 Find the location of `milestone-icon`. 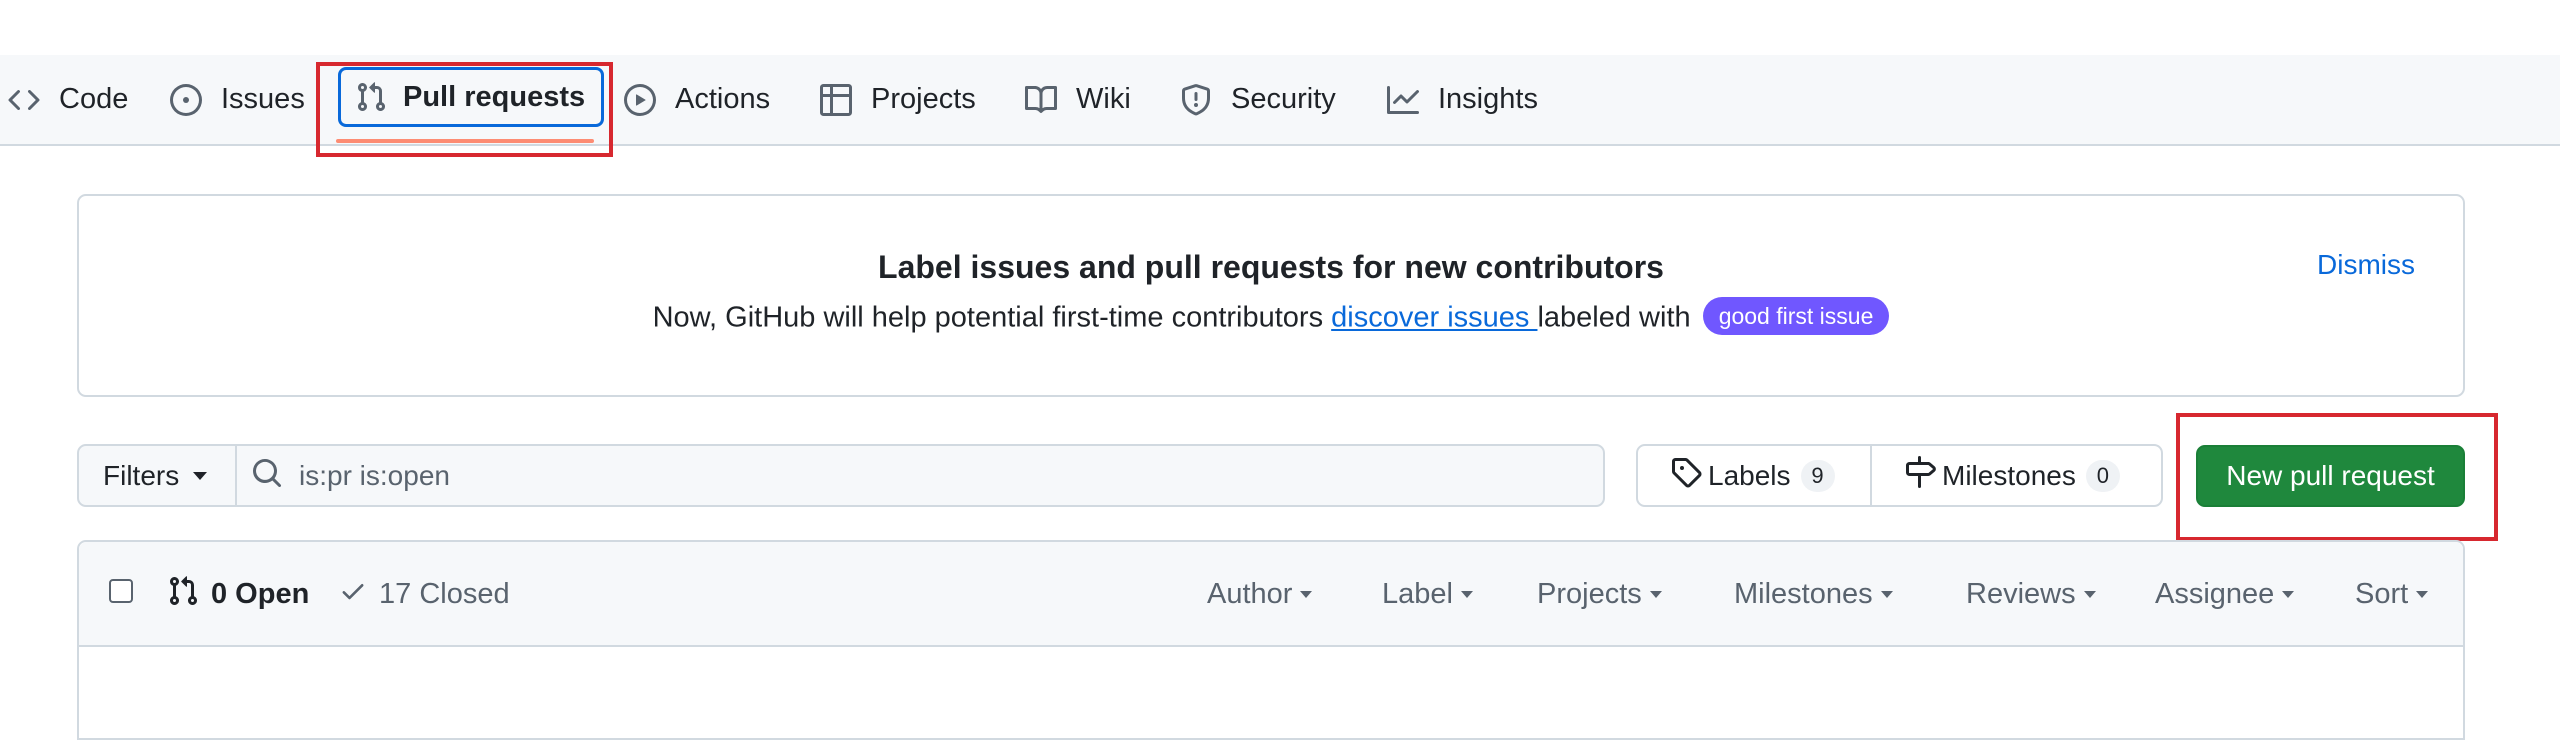

milestone-icon is located at coordinates (1923, 475).